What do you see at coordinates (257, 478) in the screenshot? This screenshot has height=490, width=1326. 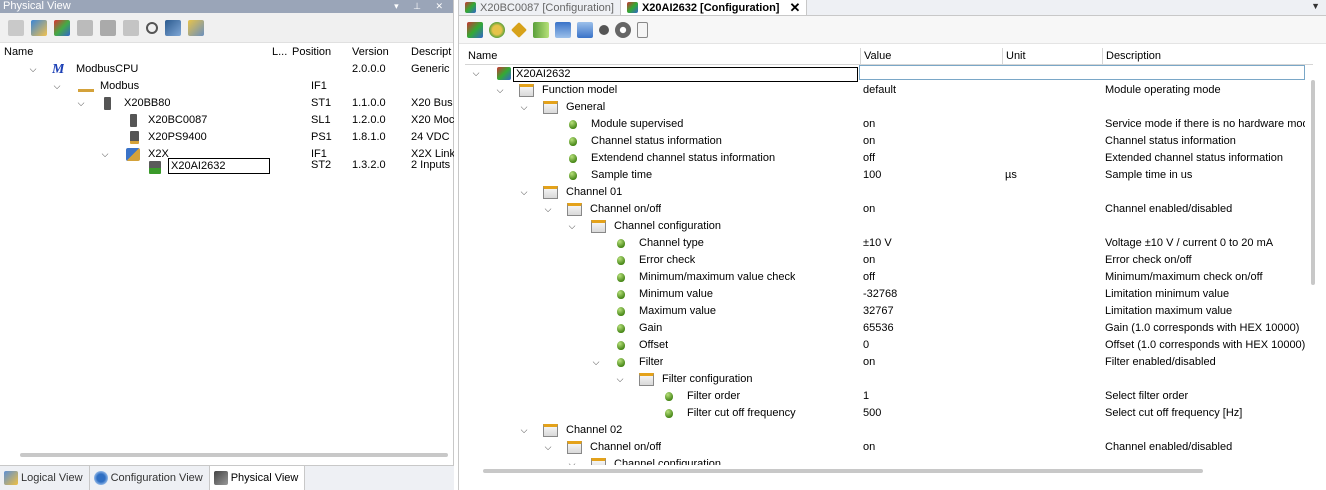 I see `tab-physical-view: Physical View` at bounding box center [257, 478].